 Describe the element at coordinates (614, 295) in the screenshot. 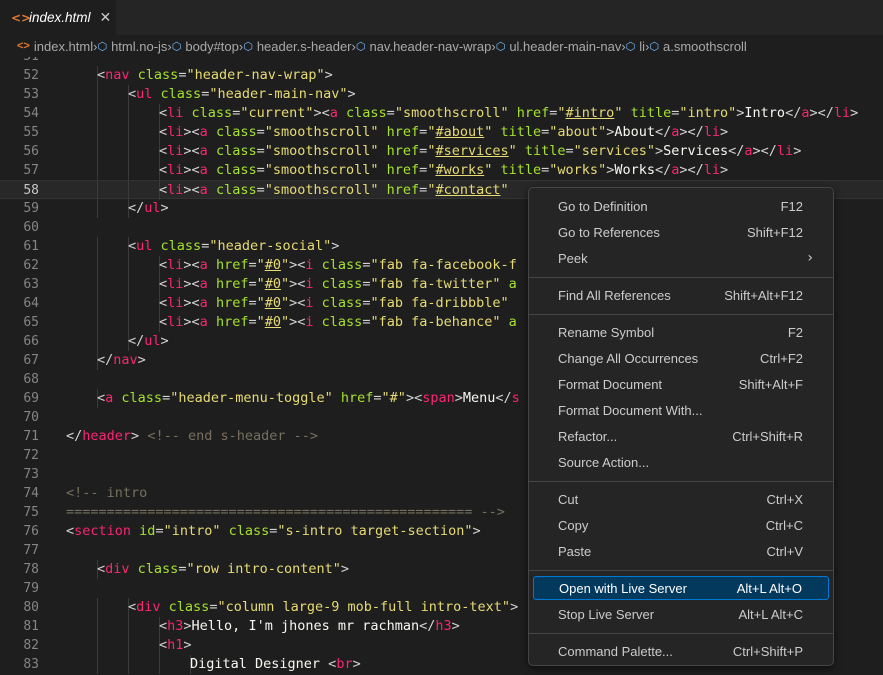

I see `menu-item-label: Find All References` at that location.